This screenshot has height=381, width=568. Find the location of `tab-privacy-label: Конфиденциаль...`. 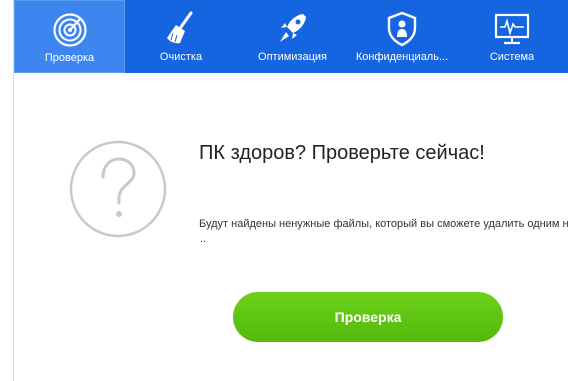

tab-privacy-label: Конфиденциаль... is located at coordinates (402, 57).